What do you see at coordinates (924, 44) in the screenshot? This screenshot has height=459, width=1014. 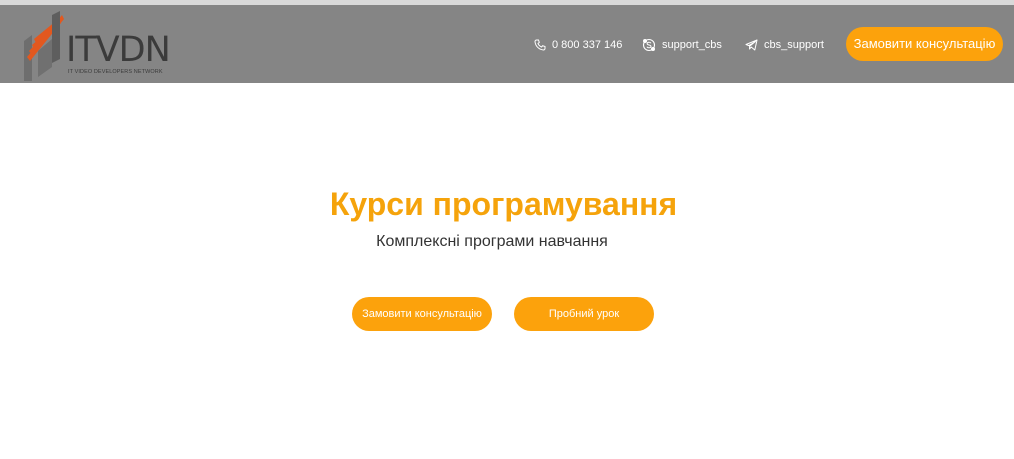 I see `order-consultation-header-button: Замовити консультацію` at bounding box center [924, 44].